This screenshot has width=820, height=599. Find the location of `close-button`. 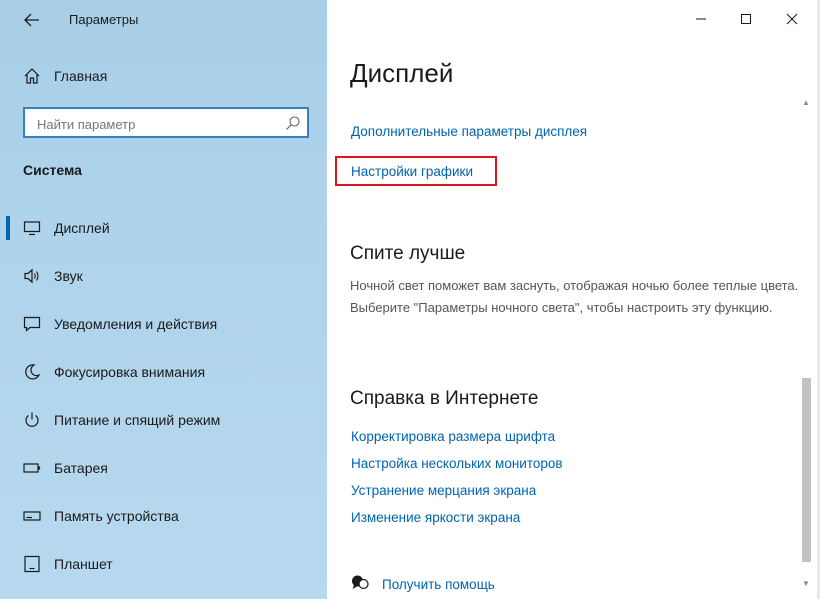

close-button is located at coordinates (792, 19).